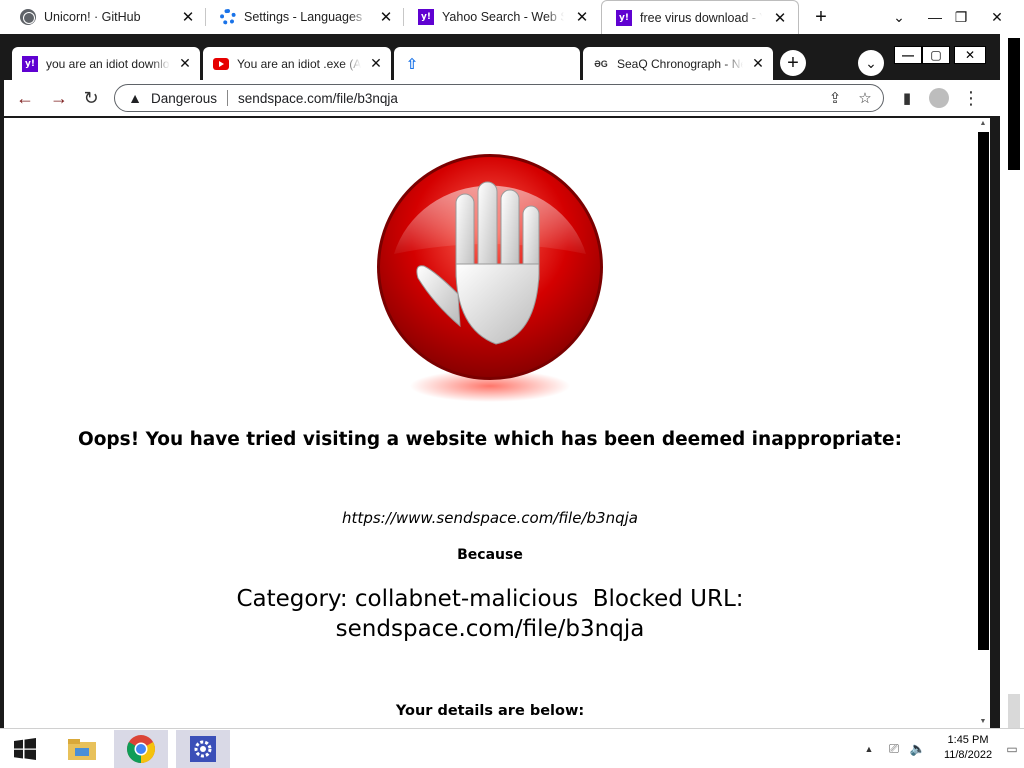  I want to click on tab-title: Settings - Languages, so click(303, 17).